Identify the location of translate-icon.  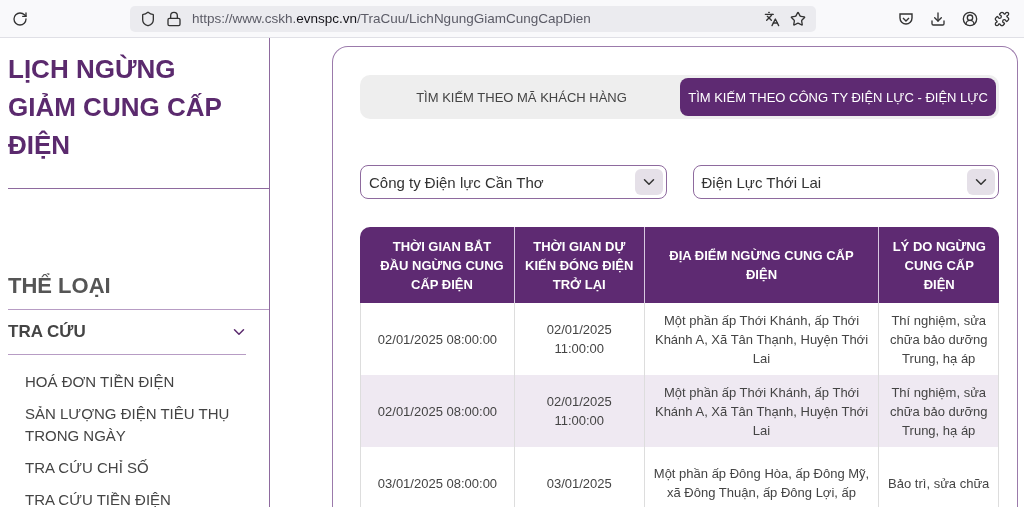
(772, 18).